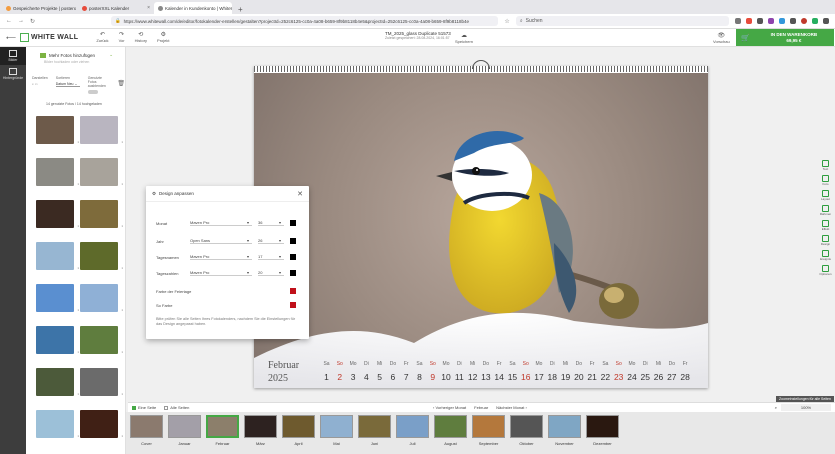 This screenshot has height=454, width=835. I want to click on tool-ereignis: Ereignis, so click(825, 255).